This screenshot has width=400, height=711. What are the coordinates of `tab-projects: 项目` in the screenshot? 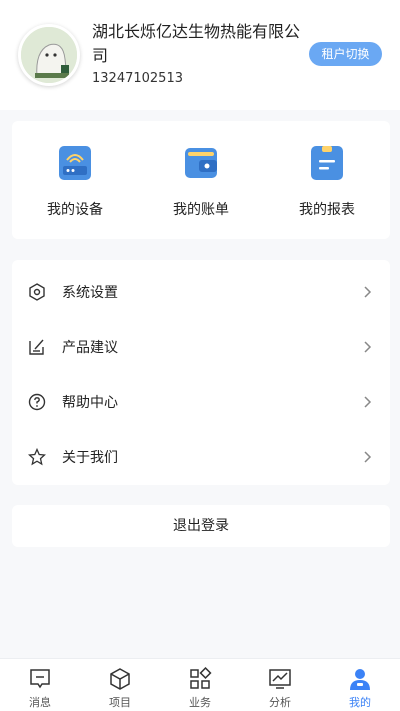 It's located at (120, 685).